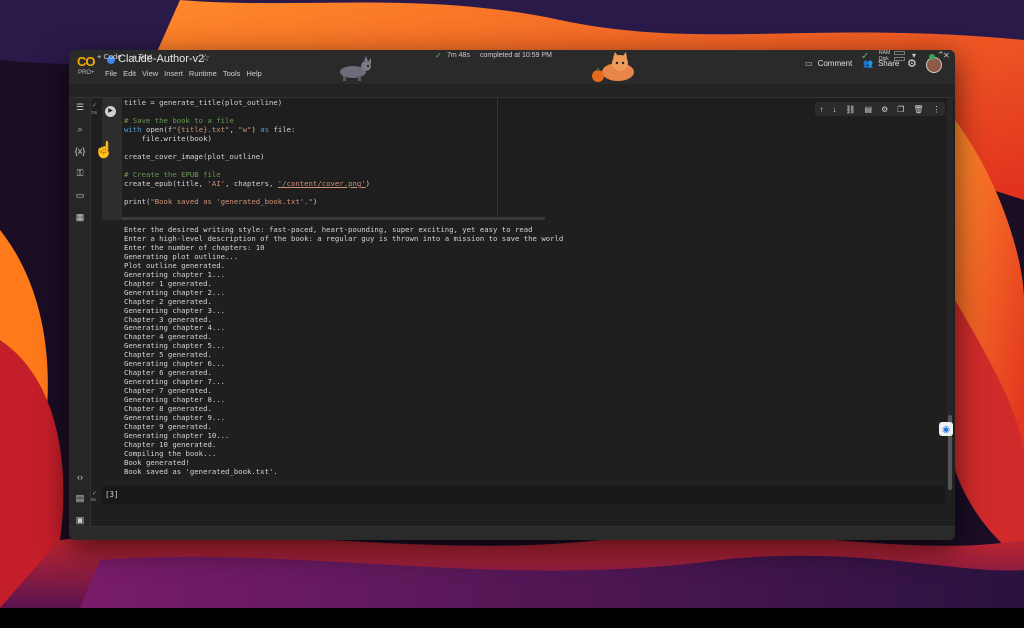  What do you see at coordinates (946, 429) in the screenshot?
I see `gemini-assistant-icon: ◉` at bounding box center [946, 429].